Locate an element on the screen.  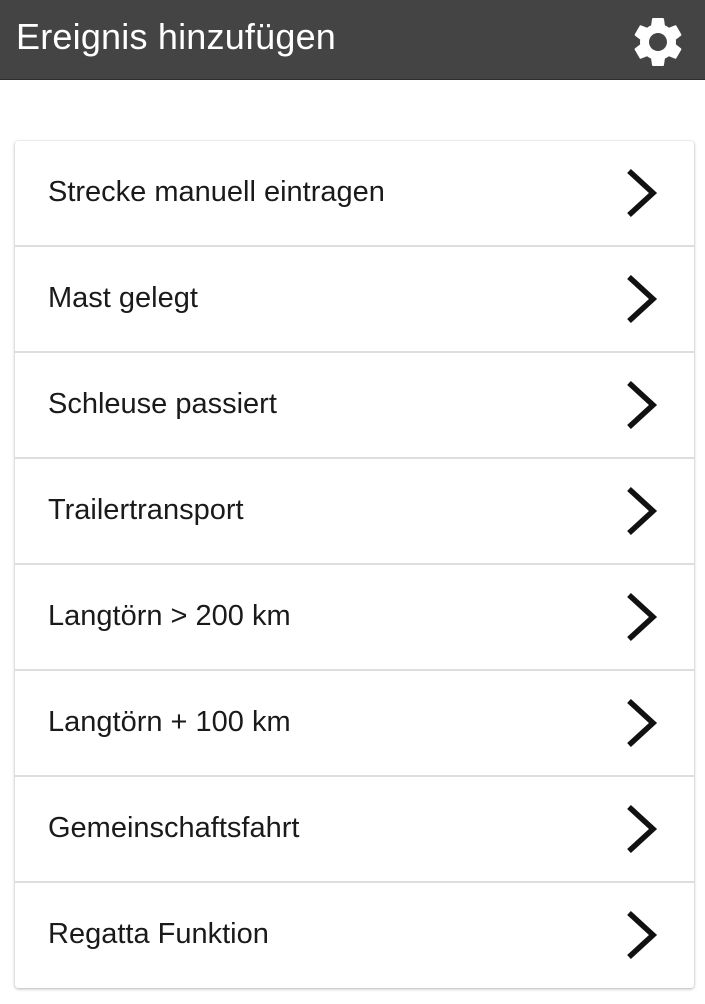
gear-icon is located at coordinates (658, 42).